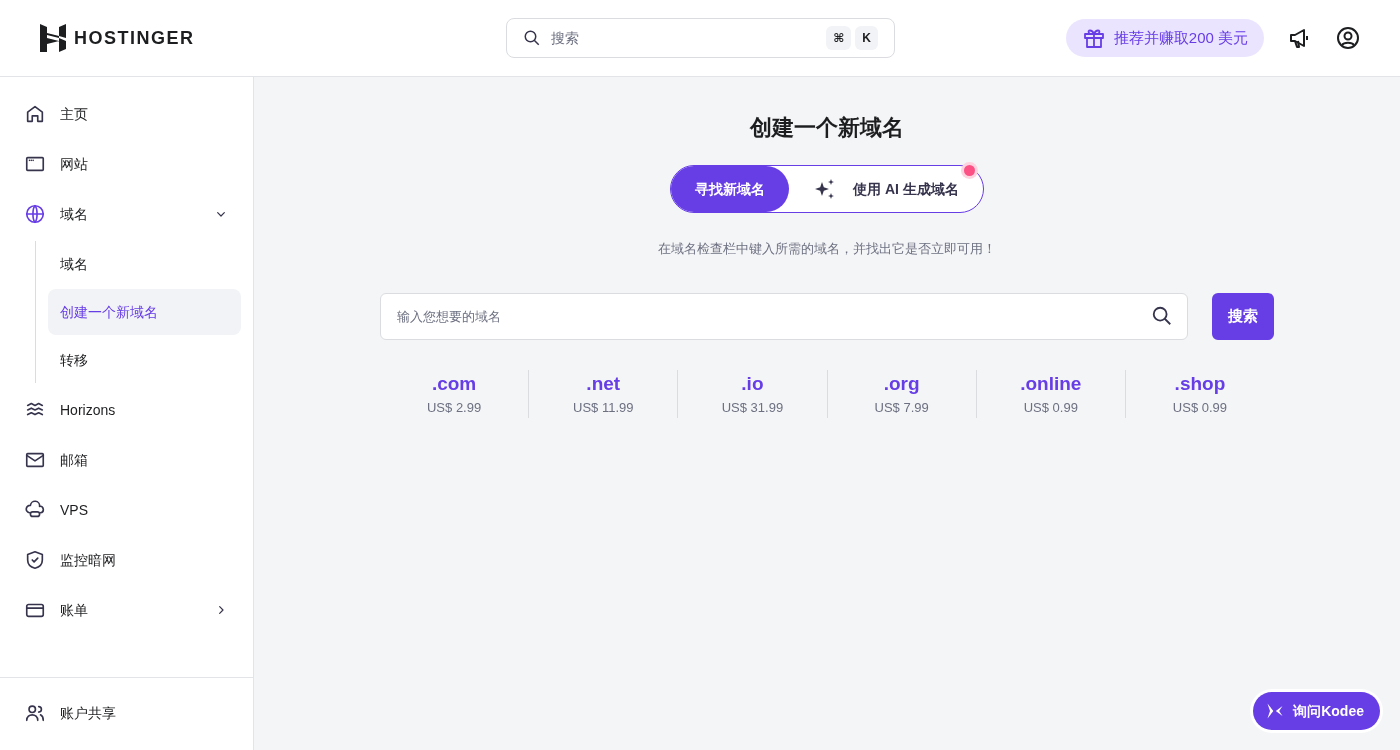 The height and width of the screenshot is (750, 1400). What do you see at coordinates (1200, 383) in the screenshot?
I see `tld-name: .shop` at bounding box center [1200, 383].